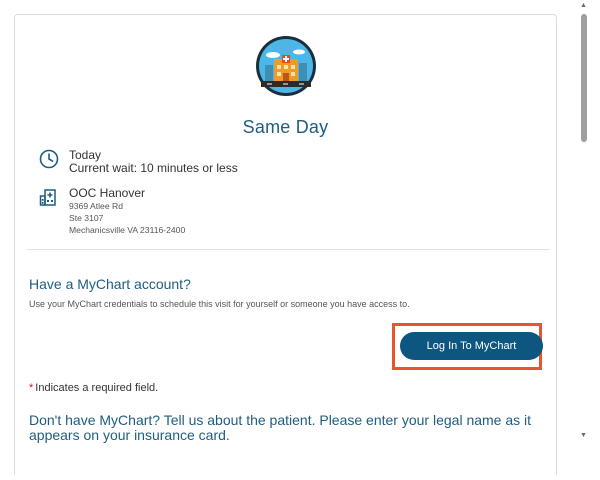 The width and height of the screenshot is (600, 480). I want to click on visit-type-title: Same Day, so click(285, 127).